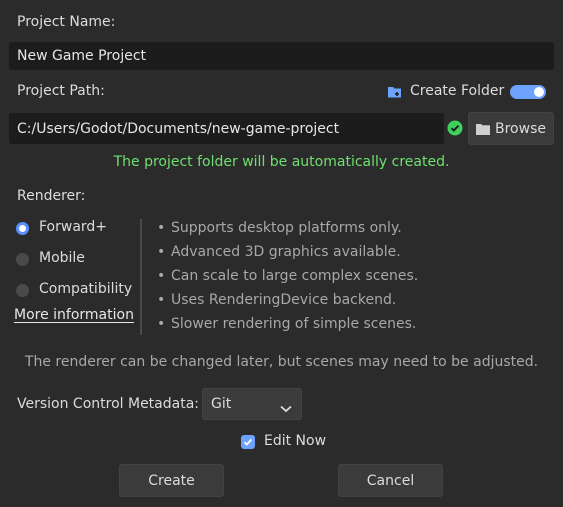 The image size is (563, 507). I want to click on check-circle-icon, so click(455, 128).